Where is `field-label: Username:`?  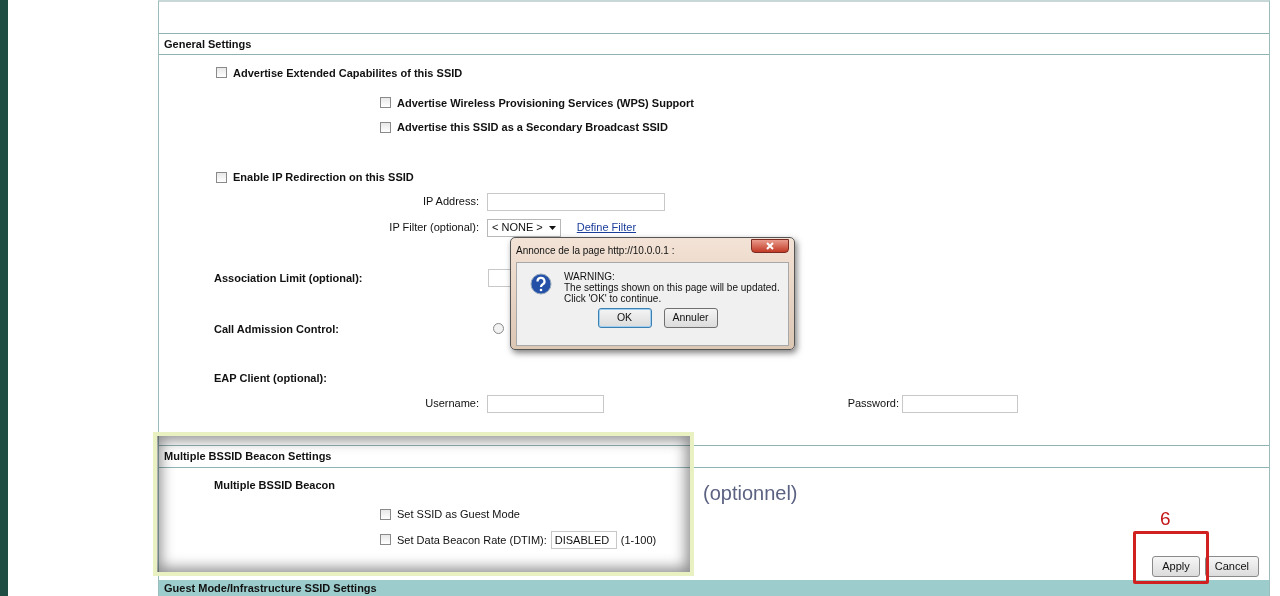
field-label: Username: is located at coordinates (451, 404).